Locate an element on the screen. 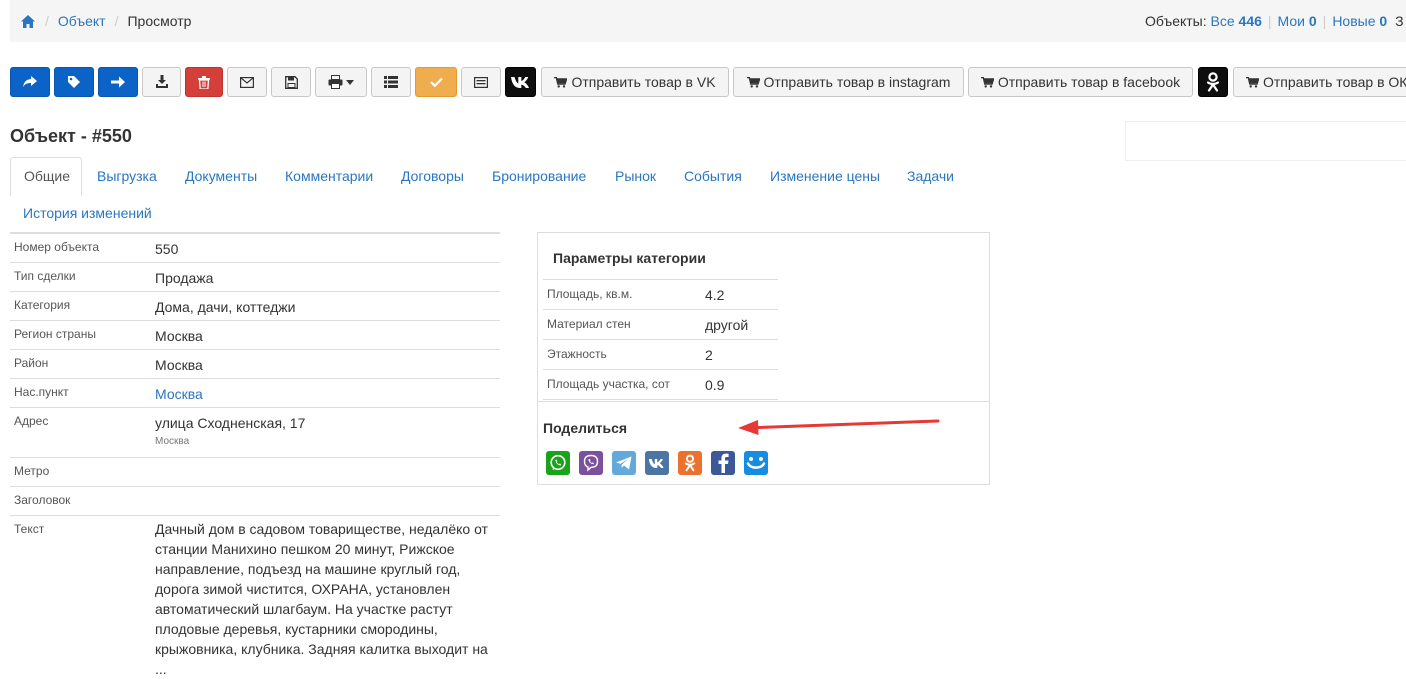 Image resolution: width=1406 pixels, height=679 pixels. table-row: Метро is located at coordinates (255, 472).